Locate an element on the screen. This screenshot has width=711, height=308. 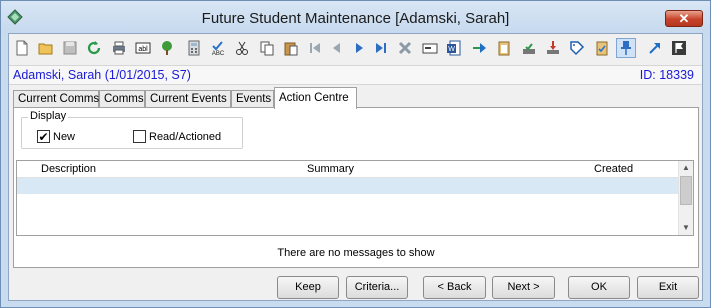
record-info-bar: Adamski, Sarah (1/01/2015, S7) ID: 18339 is located at coordinates (355, 75).